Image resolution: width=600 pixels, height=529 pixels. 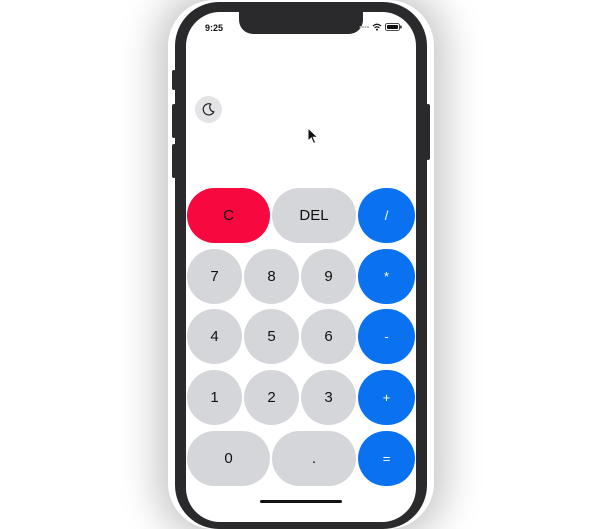 I want to click on status-icons, so click(x=380, y=27).